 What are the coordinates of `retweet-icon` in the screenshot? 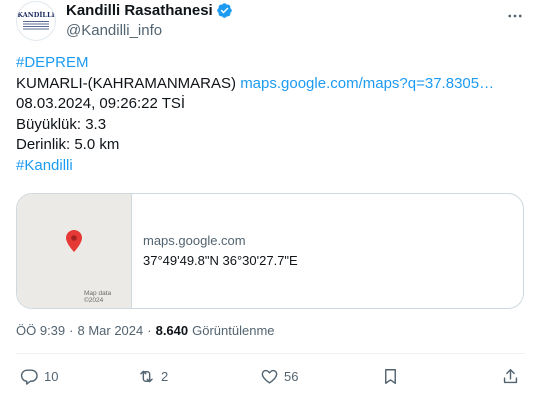 It's located at (146, 376).